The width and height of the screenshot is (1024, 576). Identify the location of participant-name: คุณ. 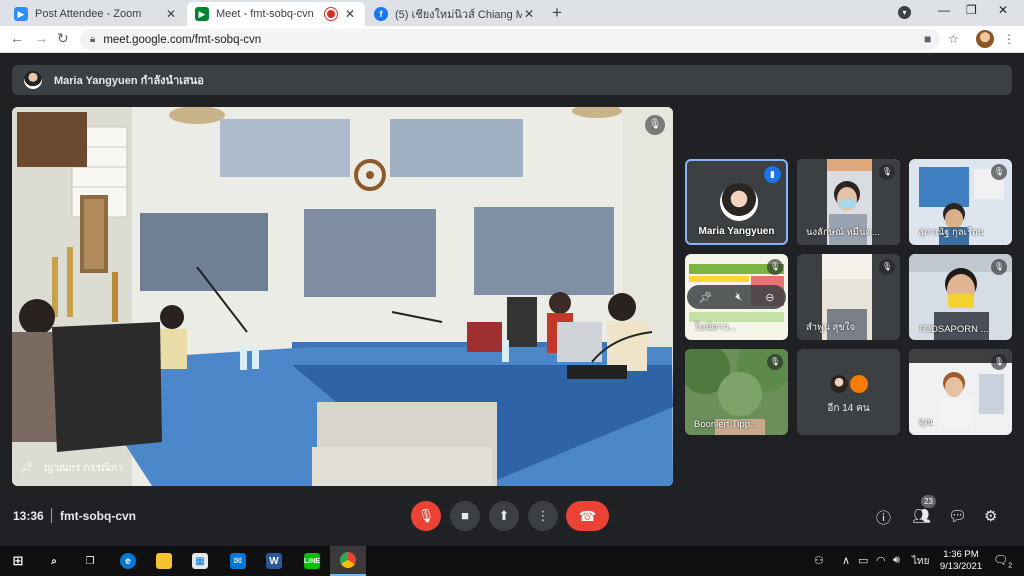
(926, 422).